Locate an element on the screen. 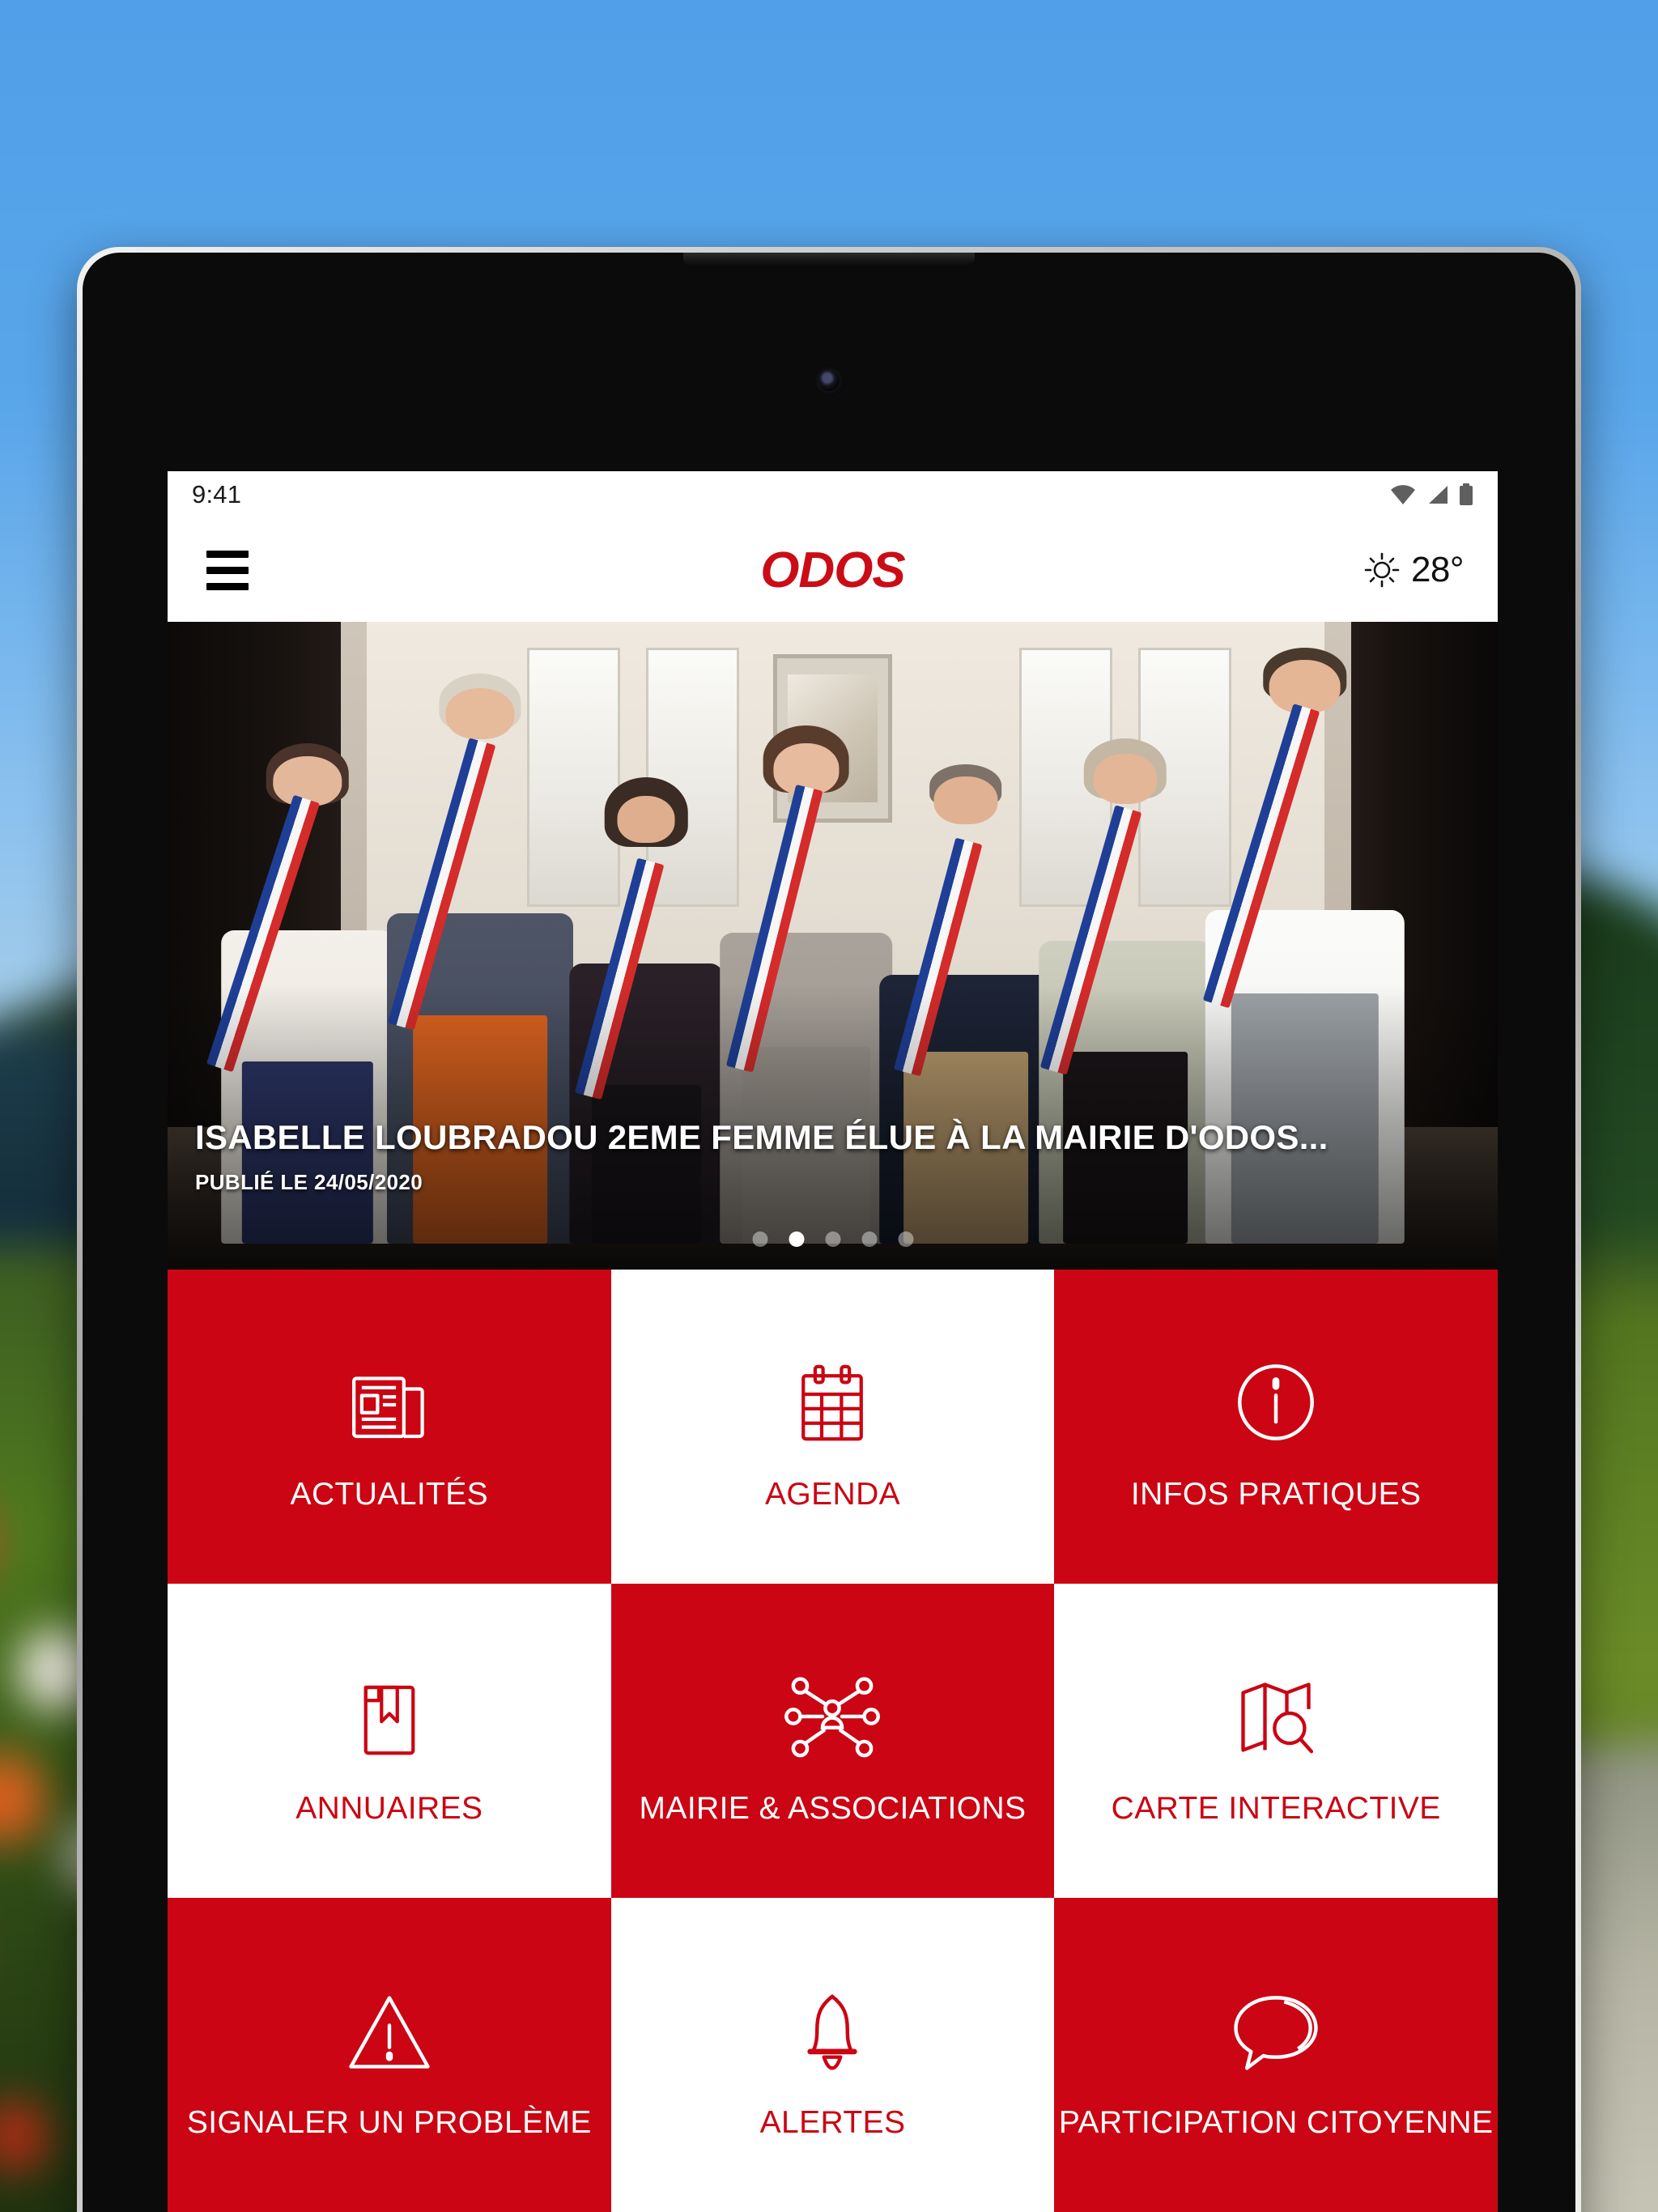  tile-infos-pratiques: INFOS PRATIQUES is located at coordinates (1276, 1427).